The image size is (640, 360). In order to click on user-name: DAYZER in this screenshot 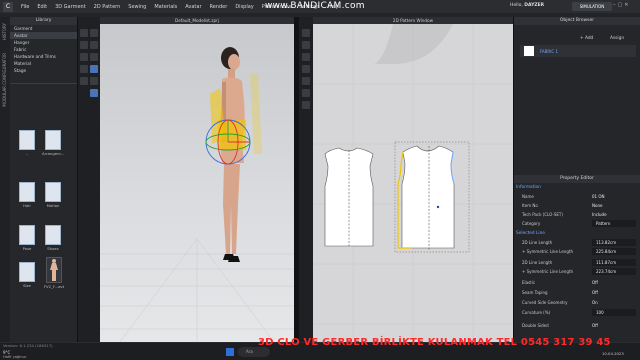, I will do `click(534, 5)`.